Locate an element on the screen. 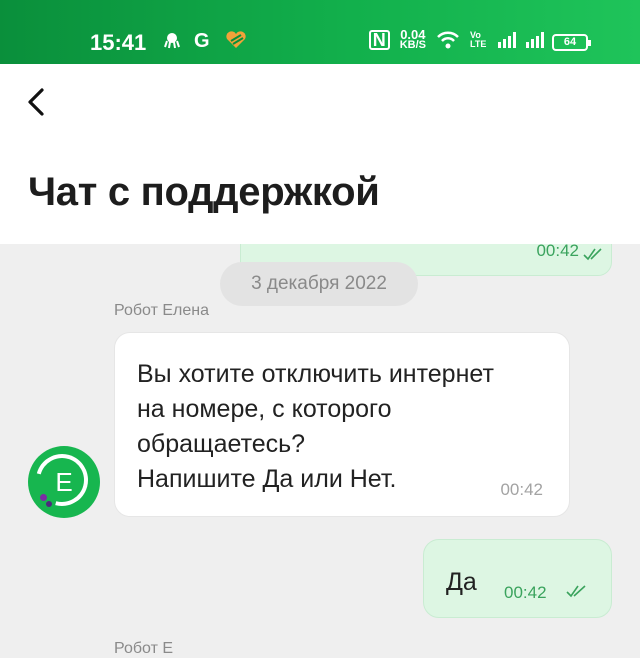 The image size is (640, 658). network-speed: 0.04 KB/S is located at coordinates (412, 39).